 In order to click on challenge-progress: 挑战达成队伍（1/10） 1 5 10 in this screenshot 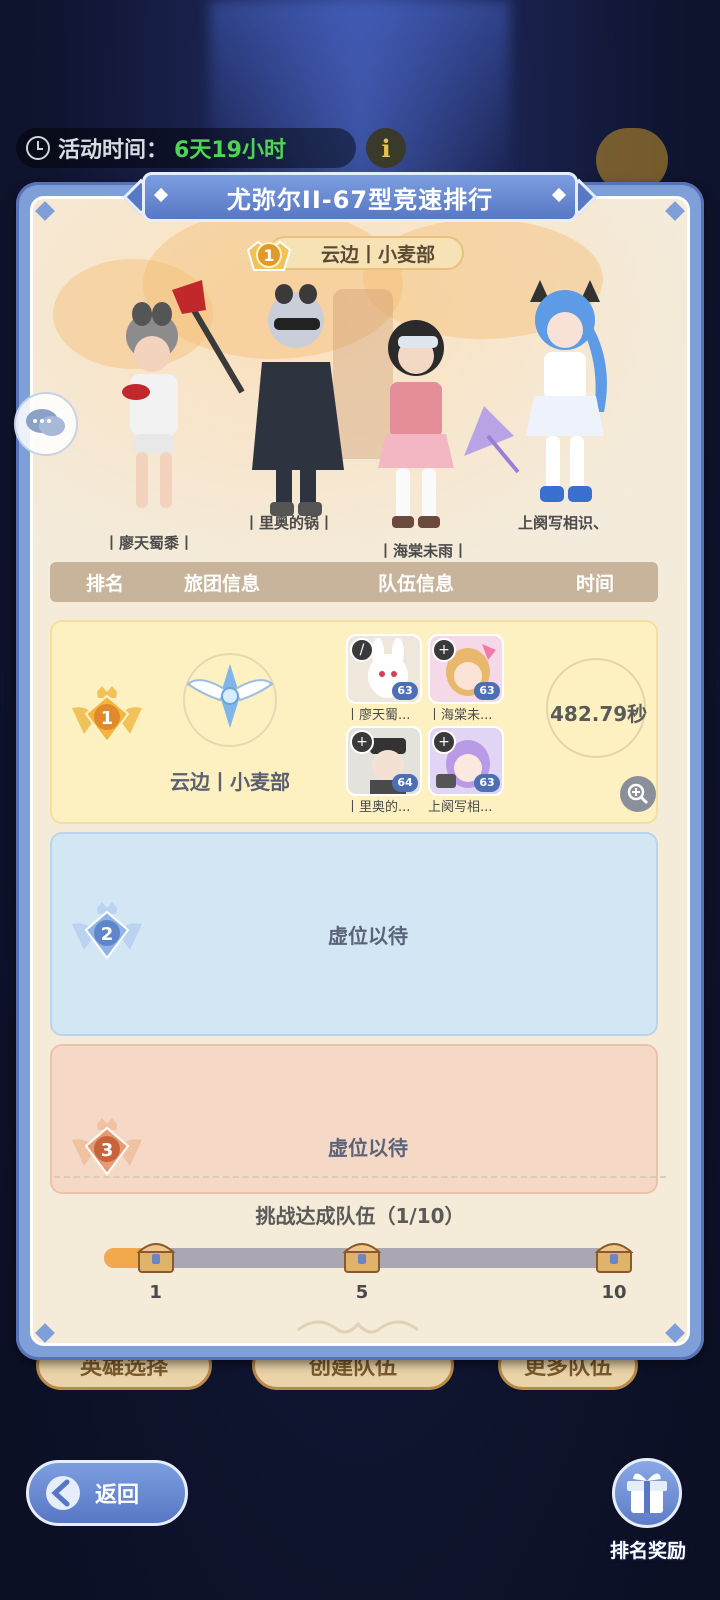, I will do `click(360, 1261)`.